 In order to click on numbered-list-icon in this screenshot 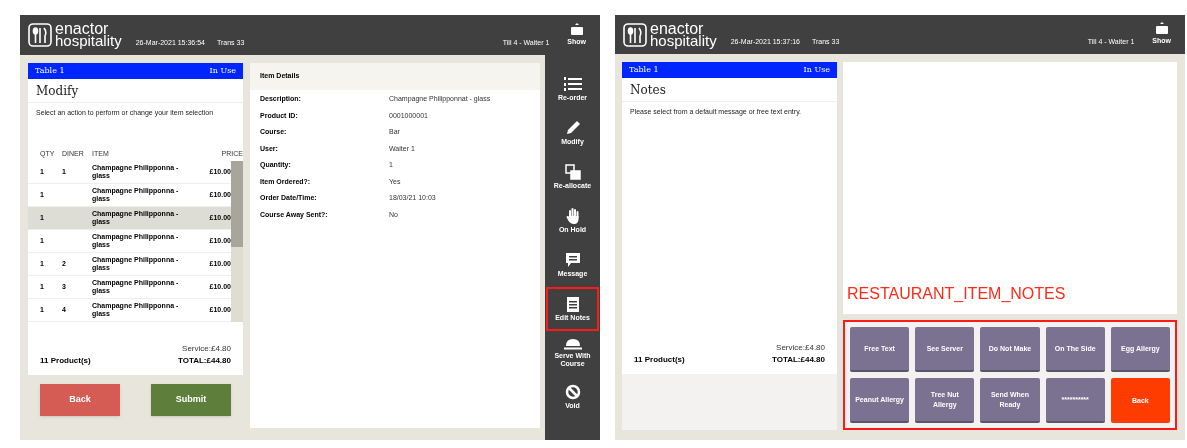, I will do `click(572, 84)`.